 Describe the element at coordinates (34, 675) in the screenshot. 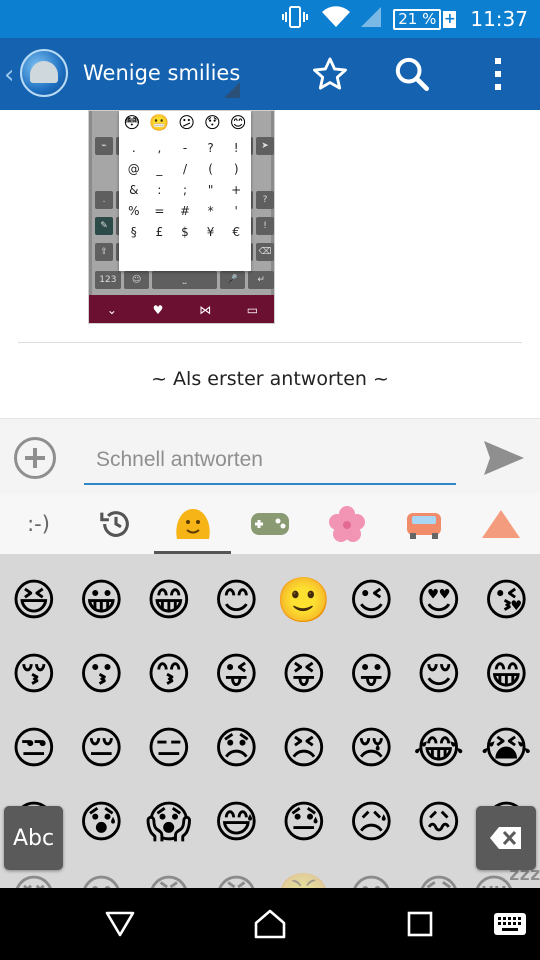

I see `emoji-key: 😚` at that location.